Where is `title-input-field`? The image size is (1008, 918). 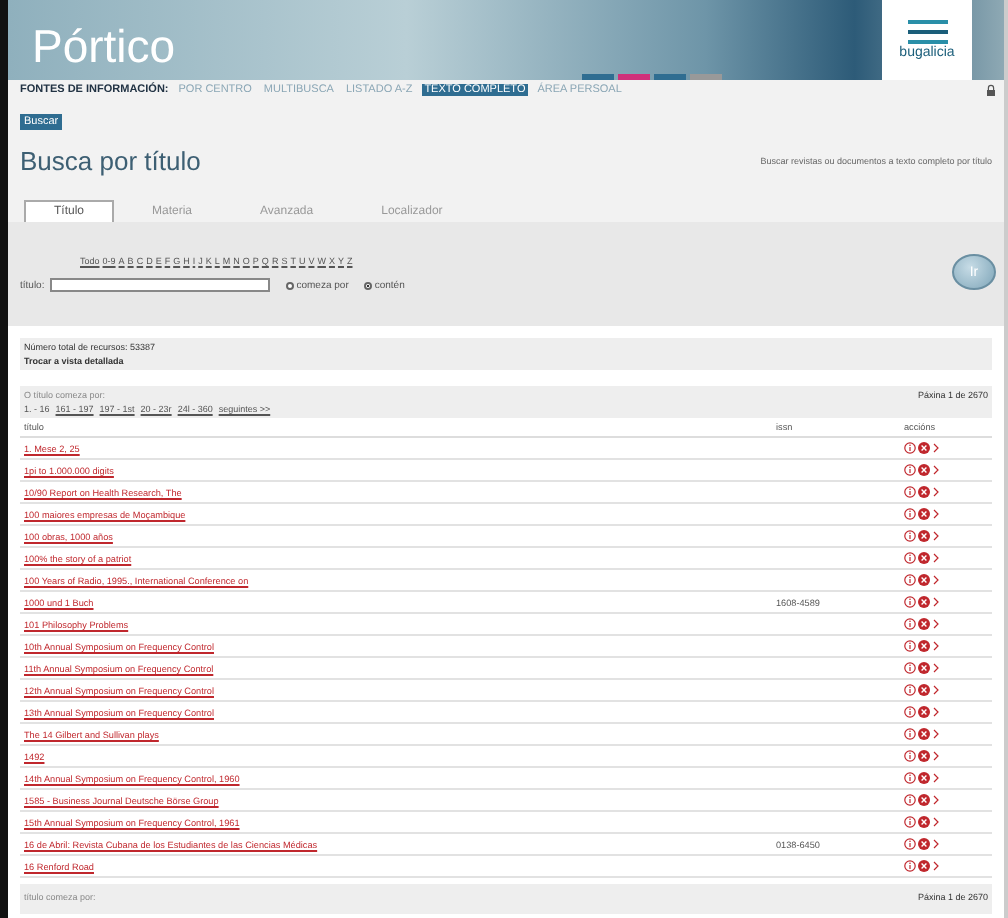 title-input-field is located at coordinates (160, 285).